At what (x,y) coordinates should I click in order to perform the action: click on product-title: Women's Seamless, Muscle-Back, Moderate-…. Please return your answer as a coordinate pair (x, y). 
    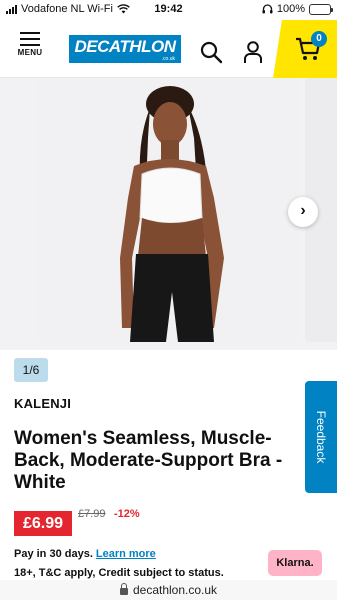
    Looking at the image, I should click on (148, 460).